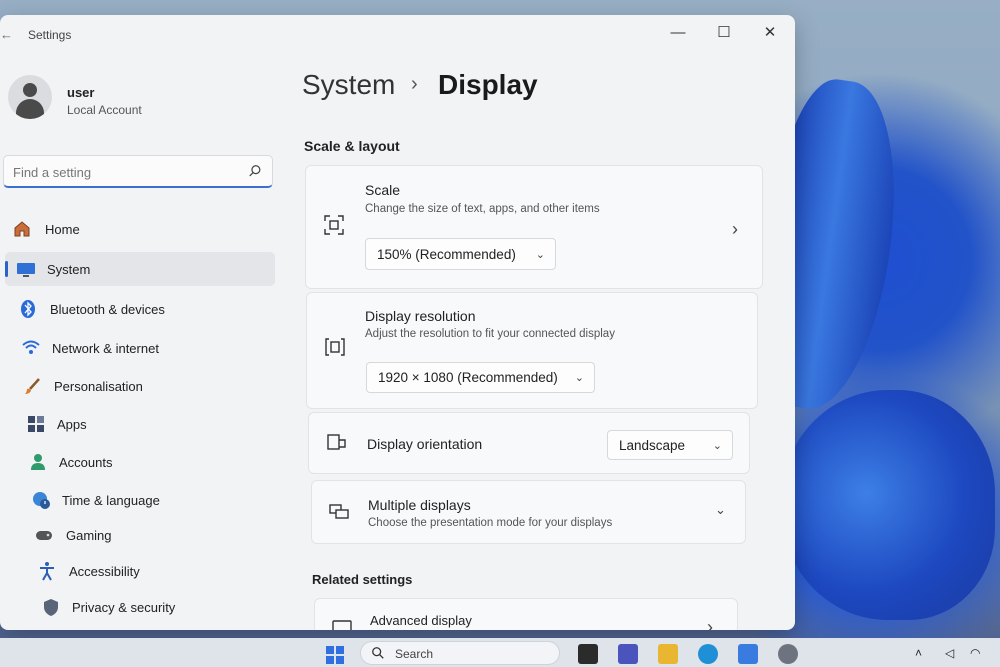 This screenshot has width=1000, height=667. What do you see at coordinates (383, 190) in the screenshot?
I see `scale-title: Scale` at bounding box center [383, 190].